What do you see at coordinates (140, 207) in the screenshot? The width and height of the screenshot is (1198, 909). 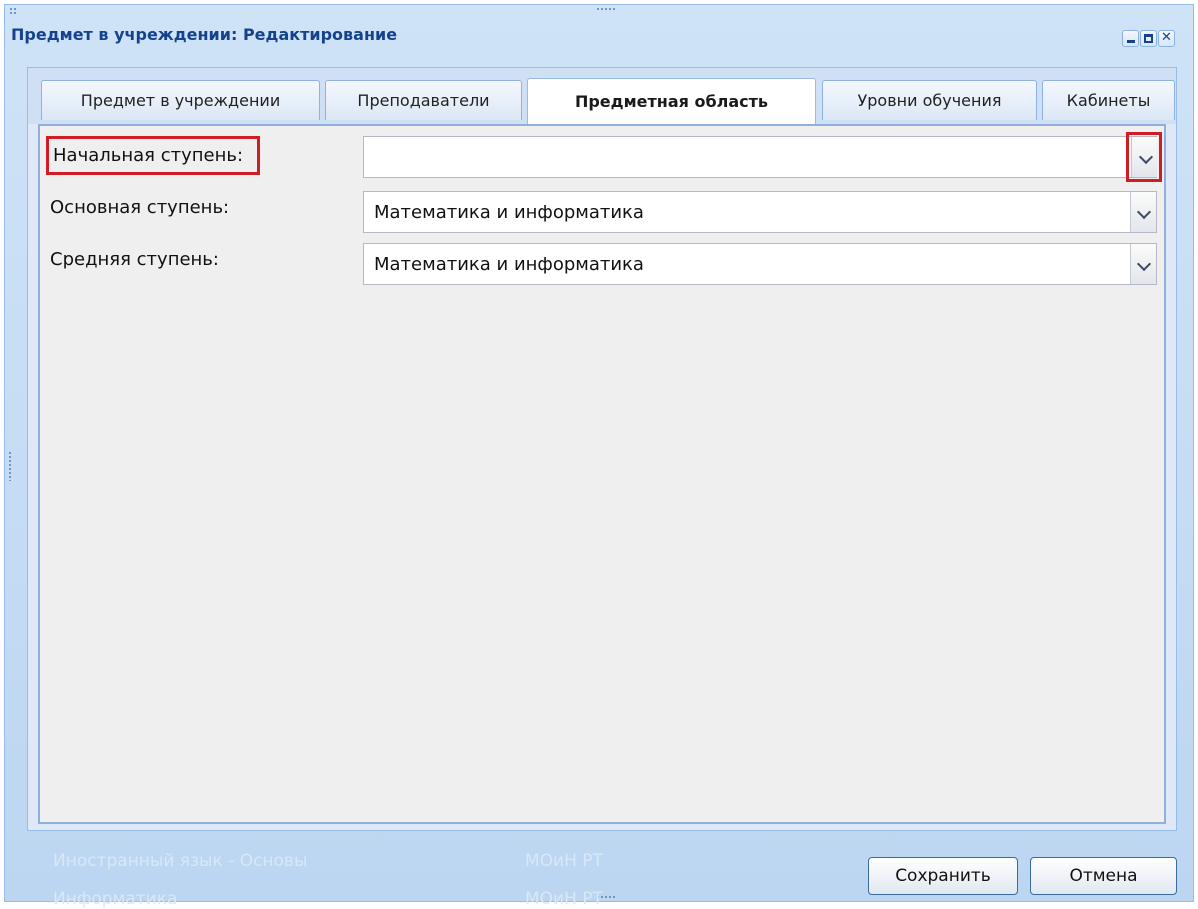 I see `basic-stage-label: Основная ступень:` at bounding box center [140, 207].